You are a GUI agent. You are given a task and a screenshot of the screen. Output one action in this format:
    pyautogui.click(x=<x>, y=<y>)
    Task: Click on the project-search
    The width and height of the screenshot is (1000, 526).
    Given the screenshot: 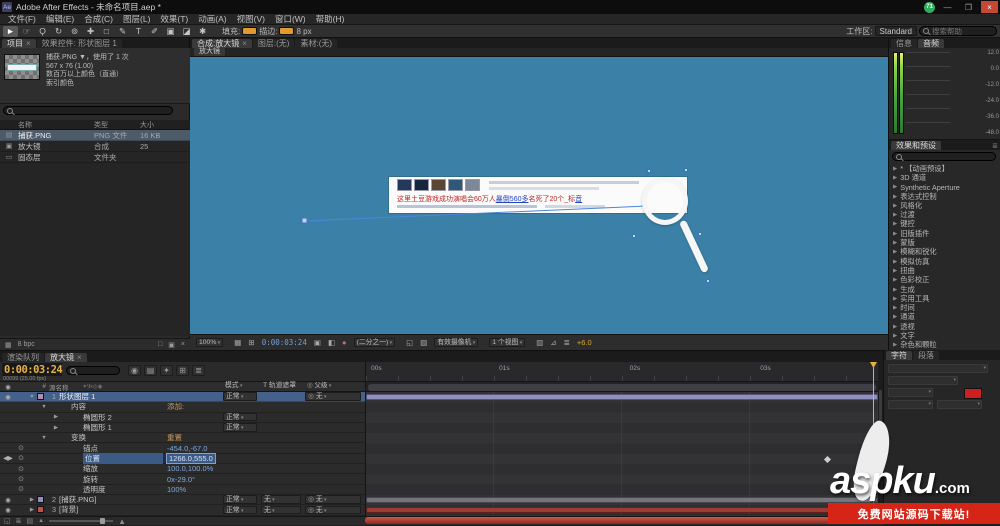 What is the action you would take?
    pyautogui.click(x=88, y=110)
    